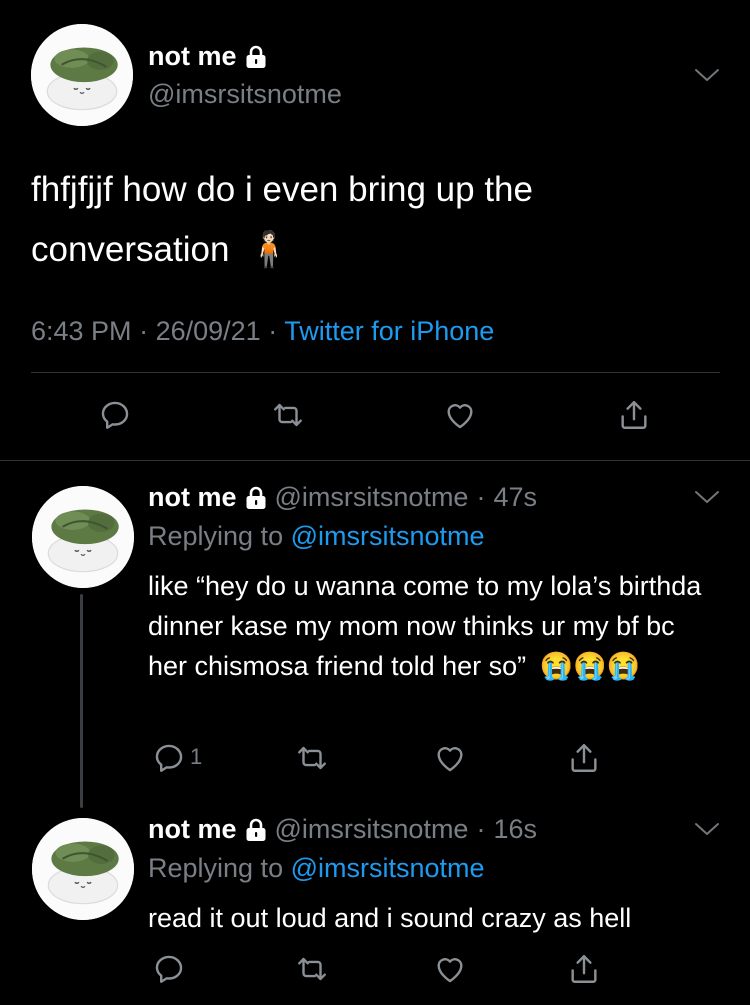 Image resolution: width=750 pixels, height=1005 pixels. I want to click on crying-emojis: 😭😭😭, so click(590, 666).